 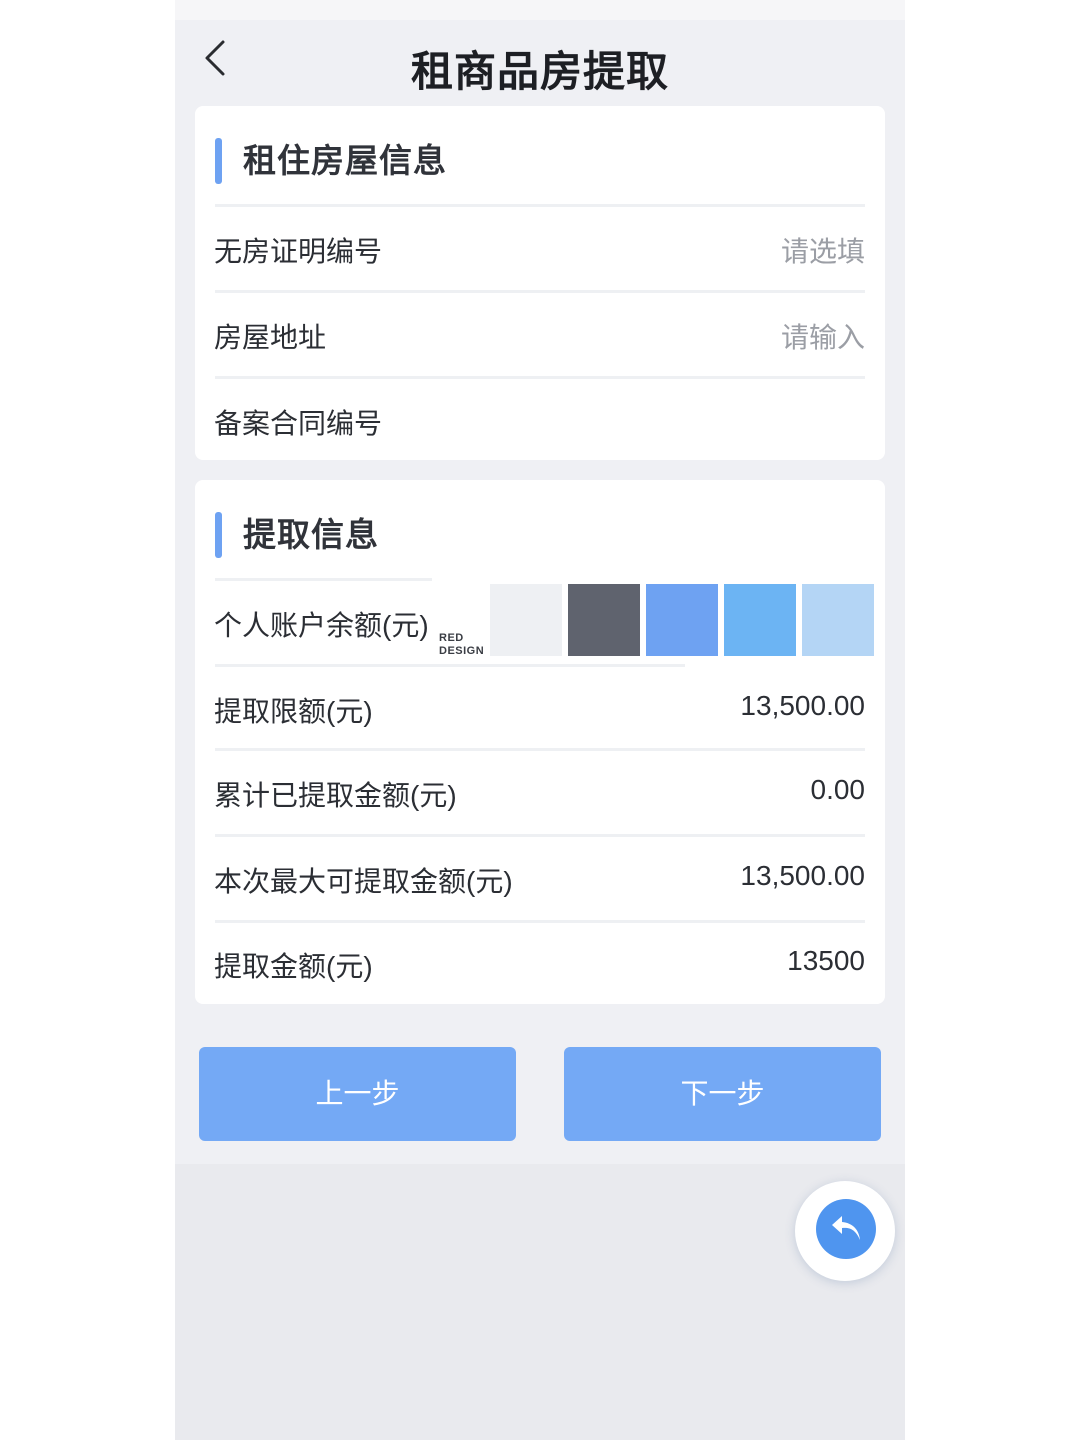 What do you see at coordinates (540, 248) in the screenshot?
I see `no-house-certificate-row: 无房证明编号 请选填` at bounding box center [540, 248].